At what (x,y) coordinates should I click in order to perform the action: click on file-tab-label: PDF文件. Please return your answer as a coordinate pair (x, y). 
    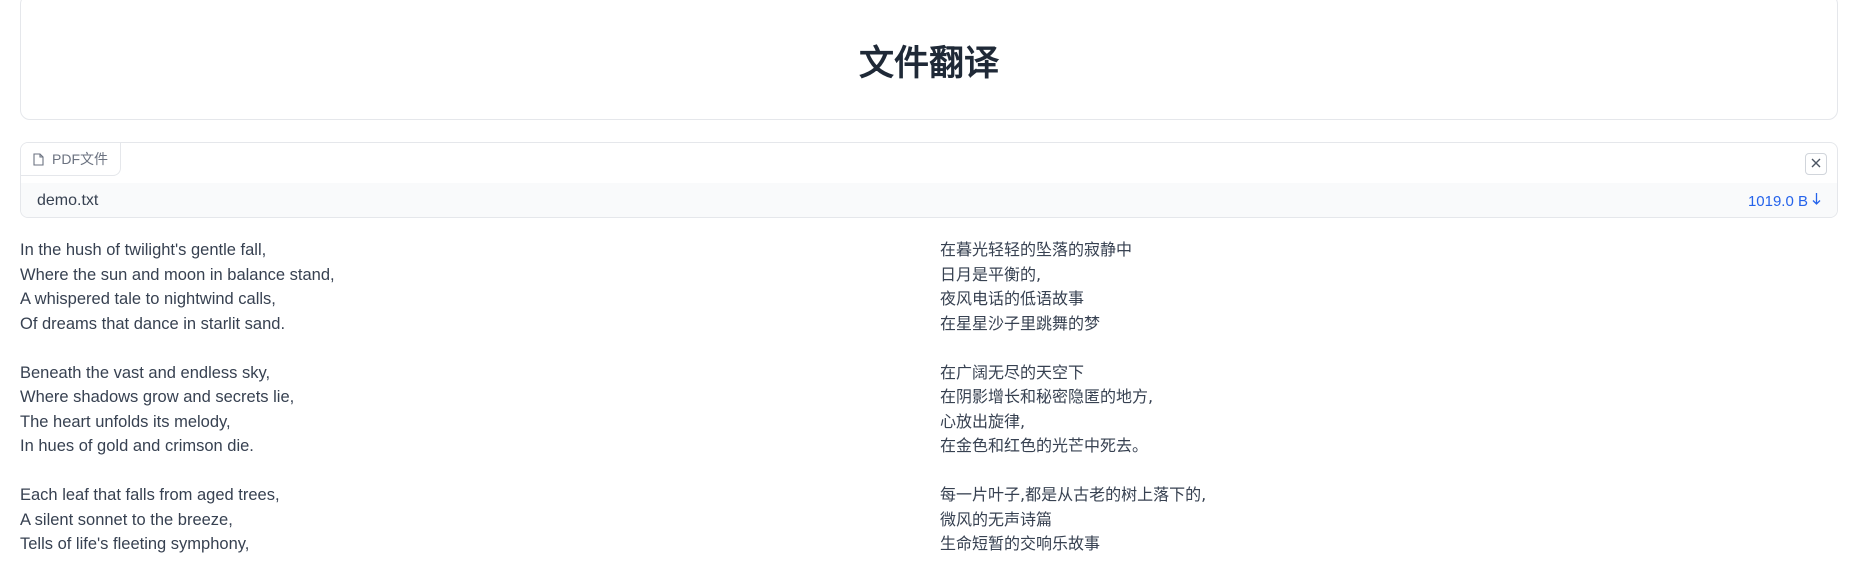
    Looking at the image, I should click on (80, 159).